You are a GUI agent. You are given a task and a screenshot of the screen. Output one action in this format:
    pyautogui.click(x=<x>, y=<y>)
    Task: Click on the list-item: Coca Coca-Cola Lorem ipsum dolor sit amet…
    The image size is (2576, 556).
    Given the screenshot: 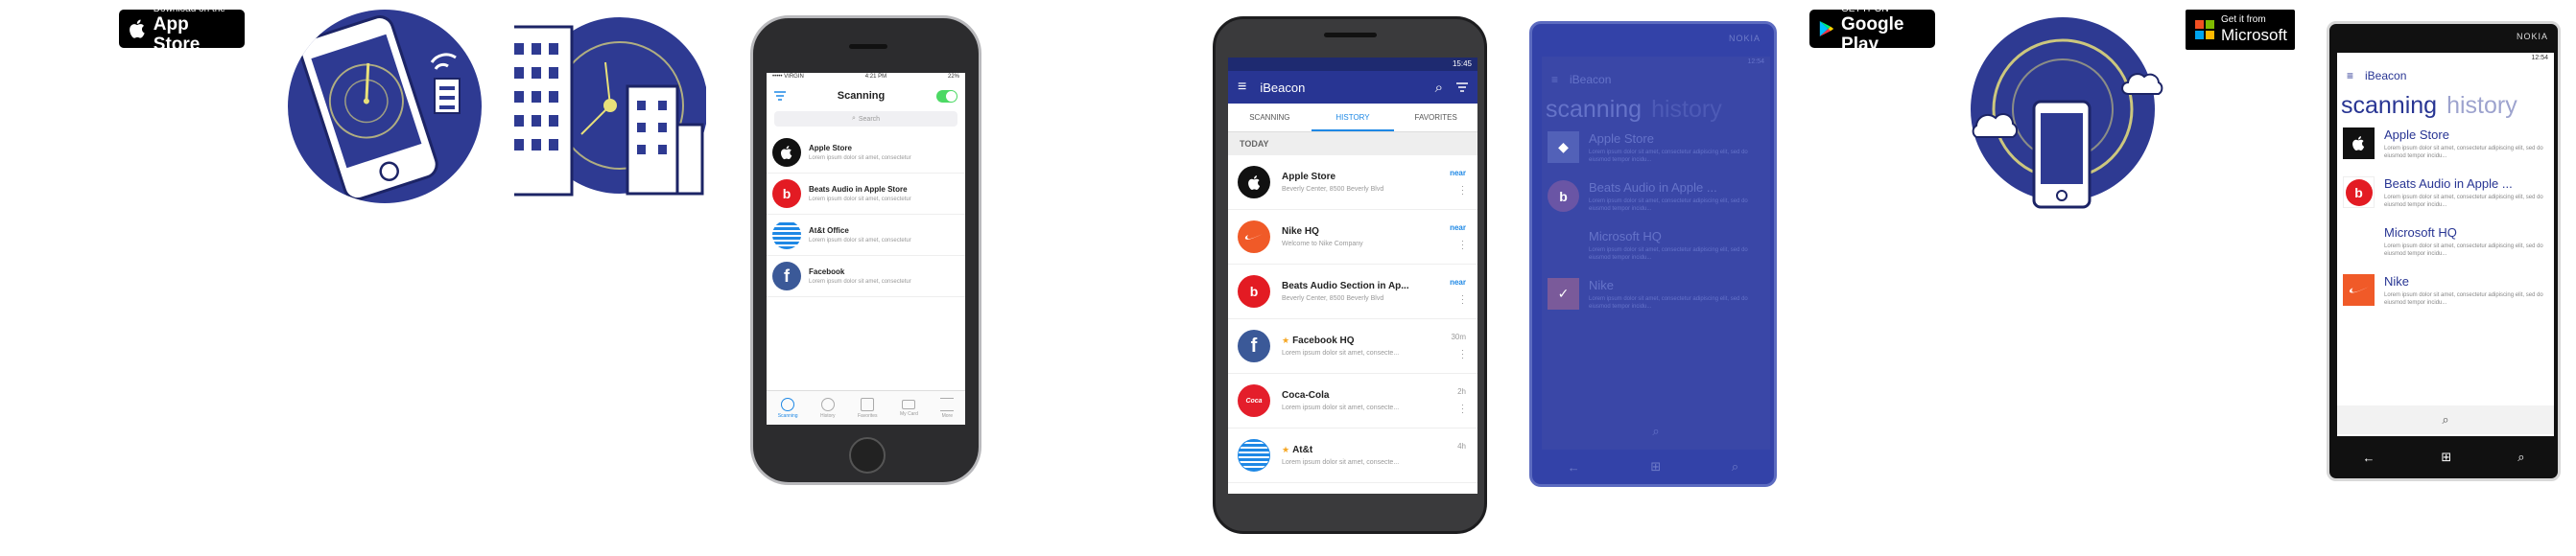 What is the action you would take?
    pyautogui.click(x=1353, y=401)
    